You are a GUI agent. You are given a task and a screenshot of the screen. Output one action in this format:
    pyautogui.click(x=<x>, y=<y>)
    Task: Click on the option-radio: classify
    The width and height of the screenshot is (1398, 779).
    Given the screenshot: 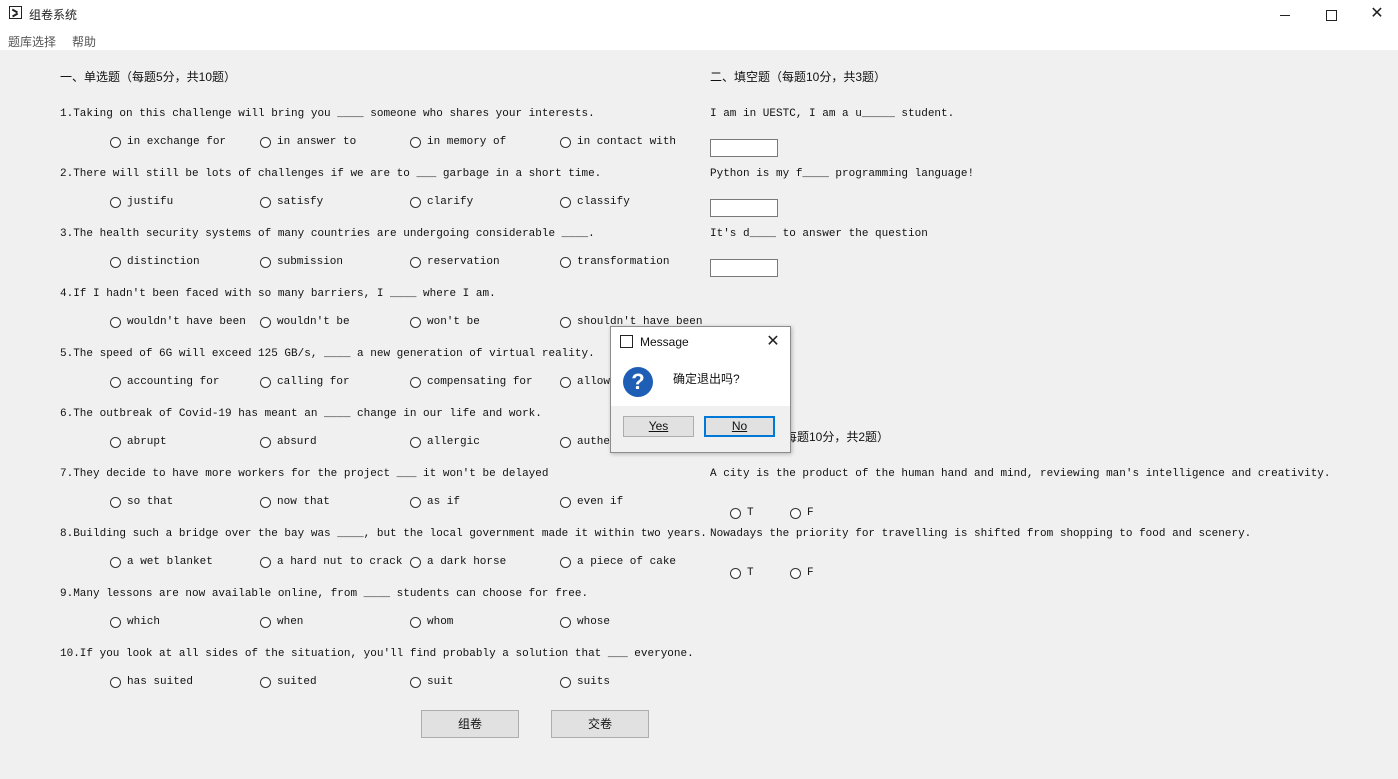 What is the action you would take?
    pyautogui.click(x=595, y=202)
    